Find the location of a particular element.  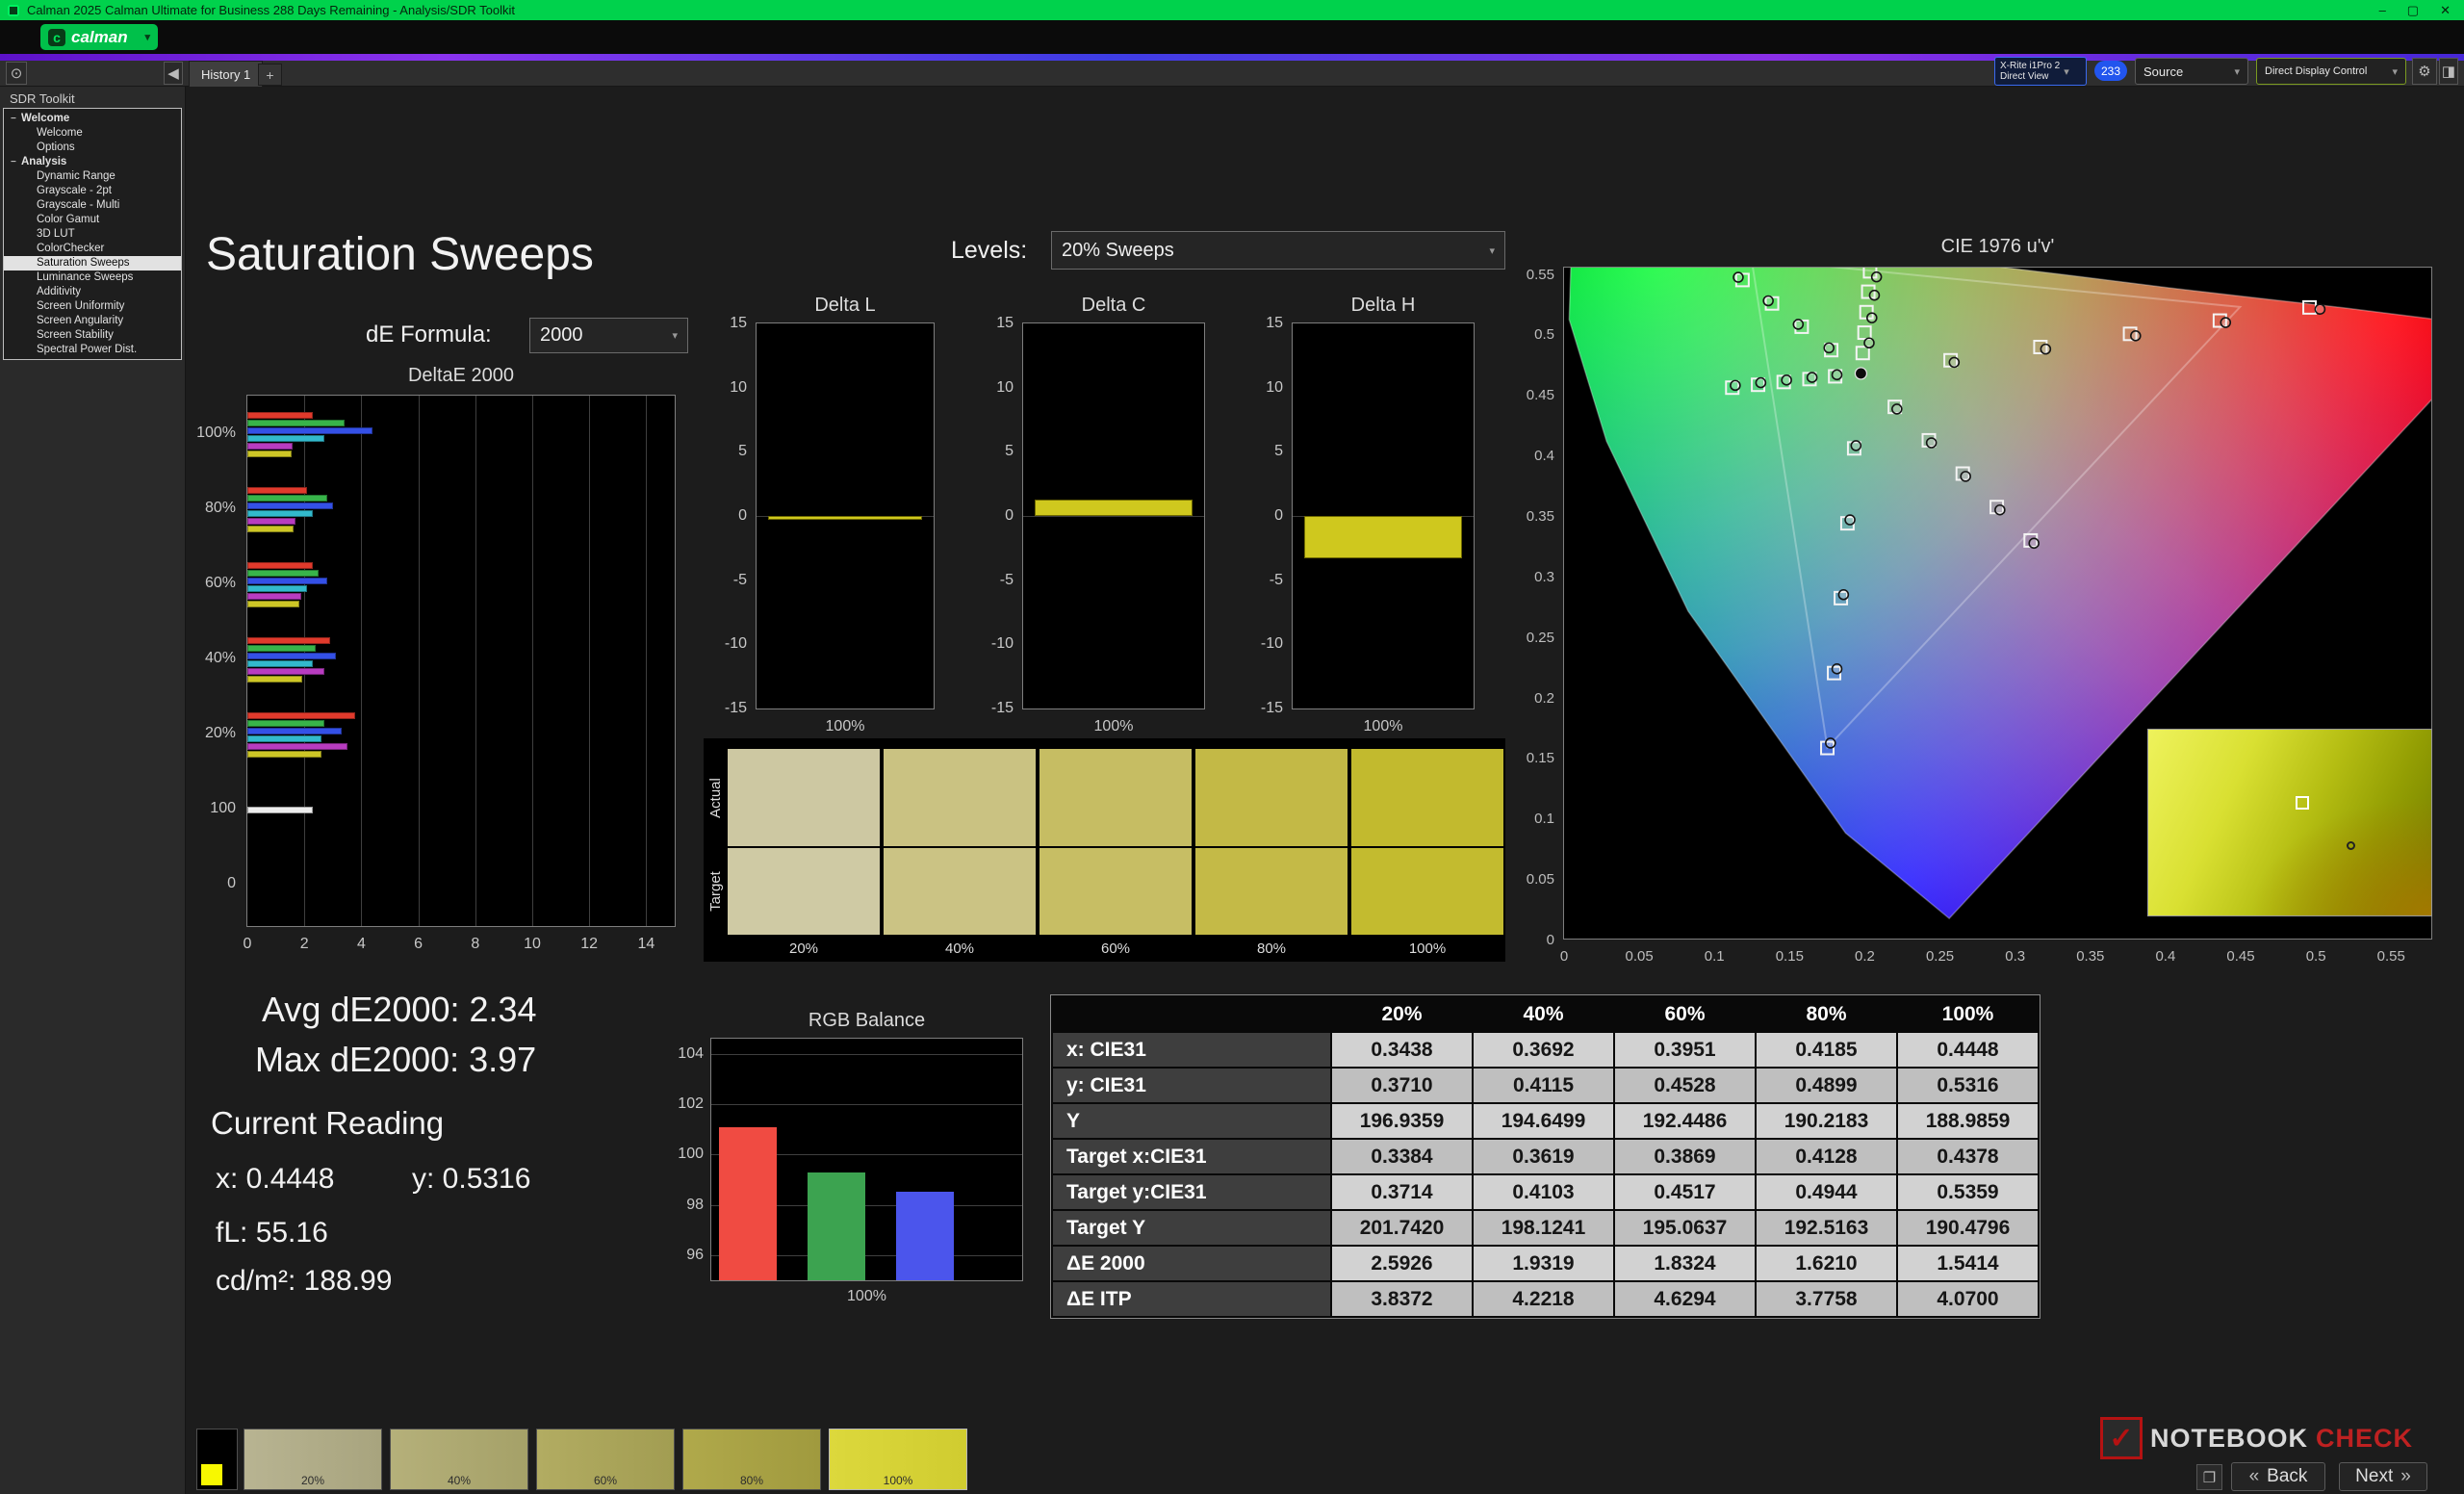

filmstrip-tile-60: 60% is located at coordinates (605, 1459).